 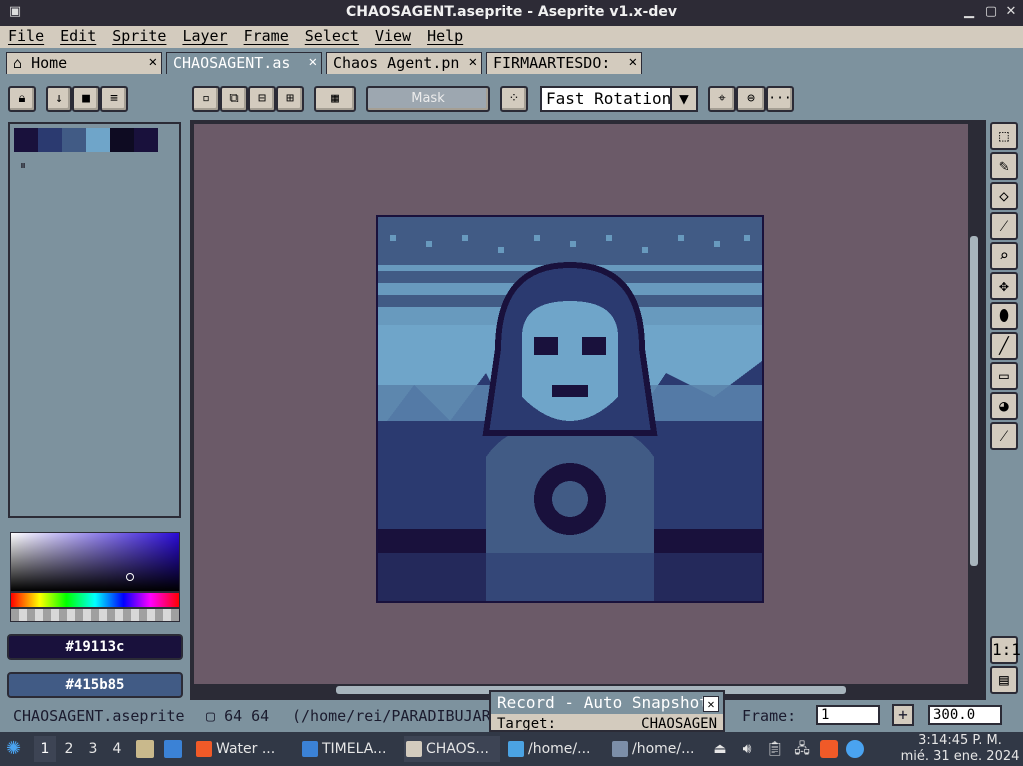 I want to click on workspace-1: 1, so click(x=45, y=749).